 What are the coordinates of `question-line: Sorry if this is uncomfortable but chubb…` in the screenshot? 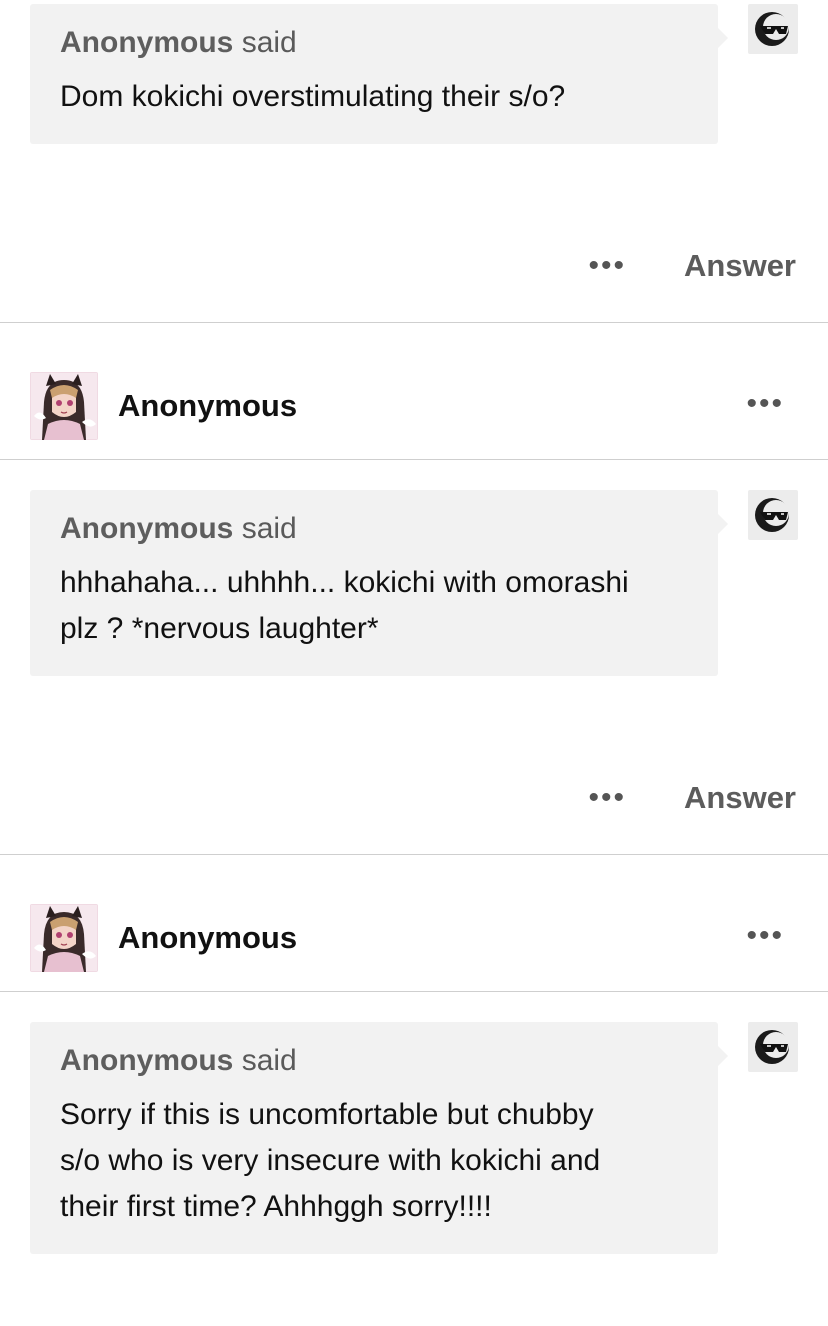 It's located at (327, 1114).